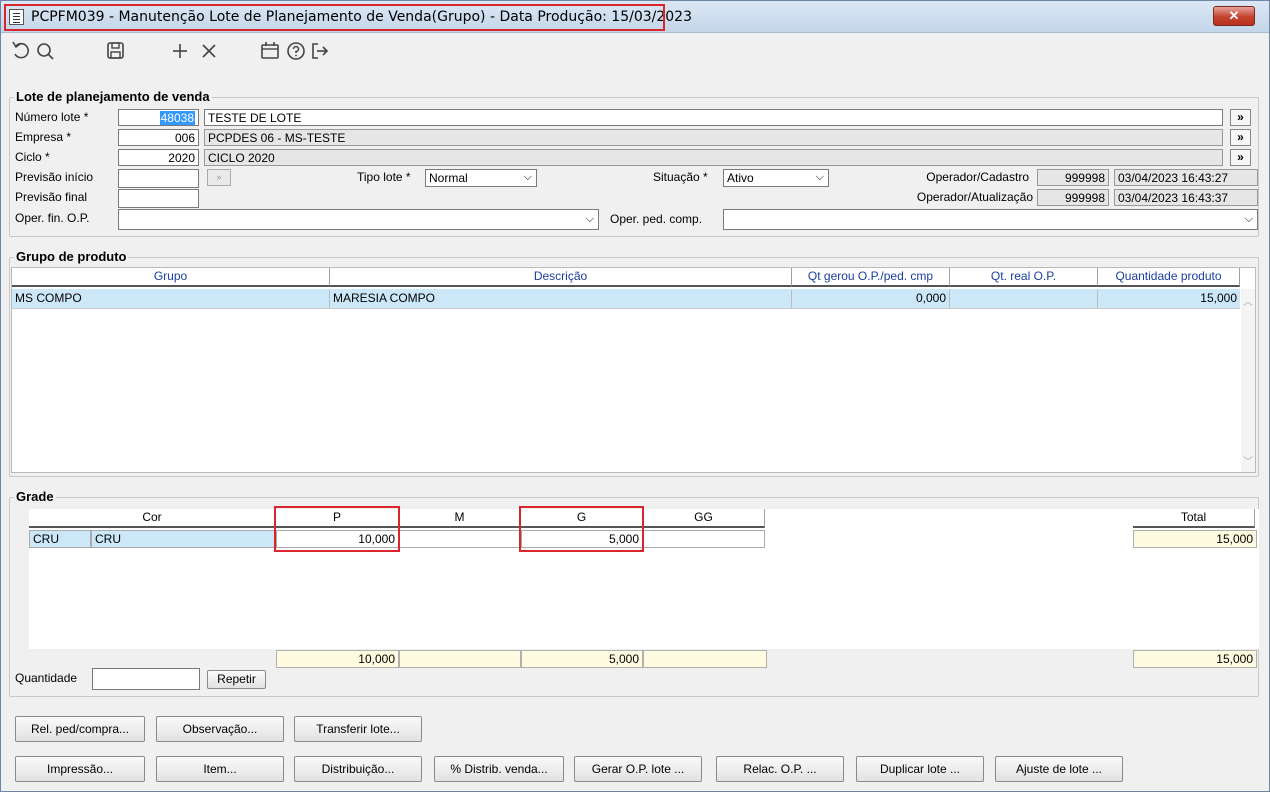 Image resolution: width=1270 pixels, height=792 pixels. I want to click on grupo-col-qt-gerou: Qt gerou O.P./ped. cmp, so click(871, 277).